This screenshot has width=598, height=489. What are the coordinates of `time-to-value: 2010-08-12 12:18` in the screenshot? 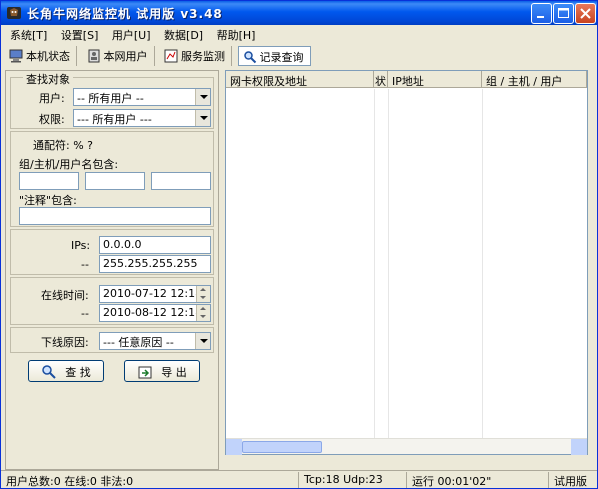 It's located at (153, 312).